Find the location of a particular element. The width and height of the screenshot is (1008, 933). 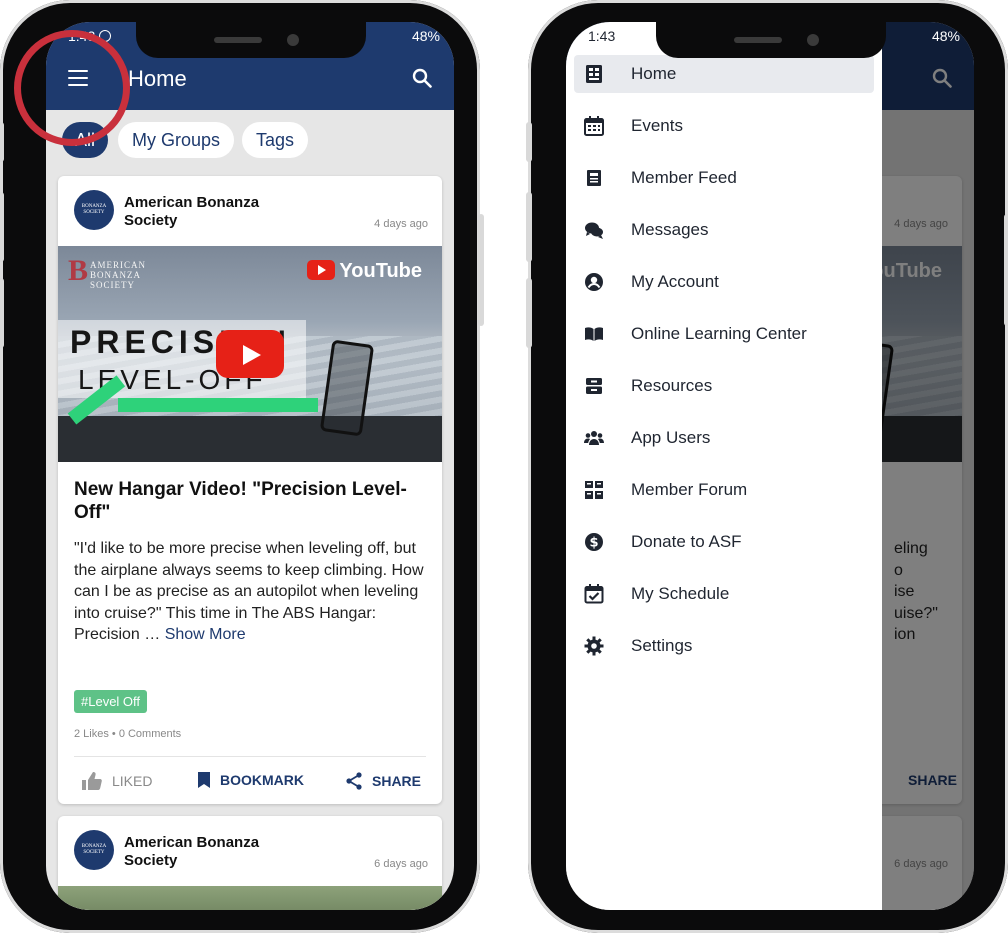

newspaper-icon is located at coordinates (594, 178).